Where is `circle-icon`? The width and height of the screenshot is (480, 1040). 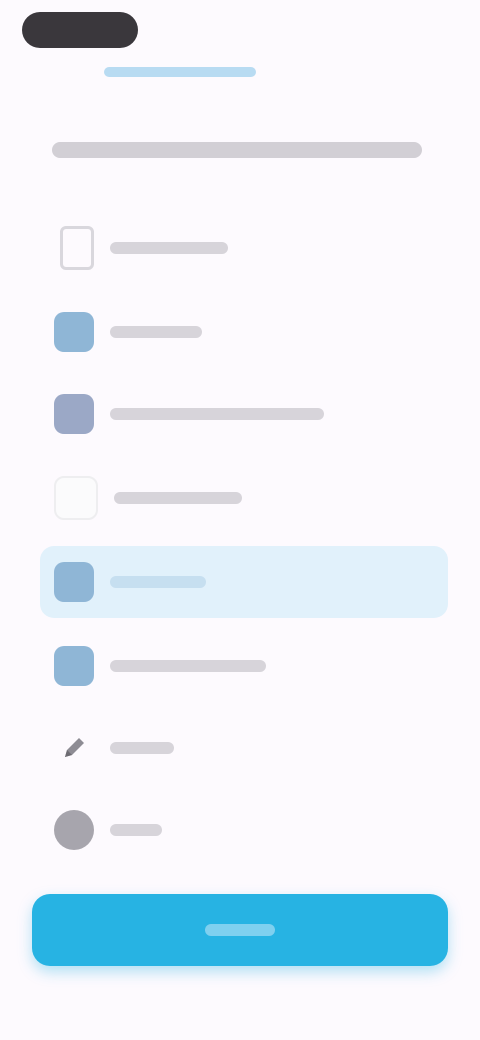 circle-icon is located at coordinates (74, 830).